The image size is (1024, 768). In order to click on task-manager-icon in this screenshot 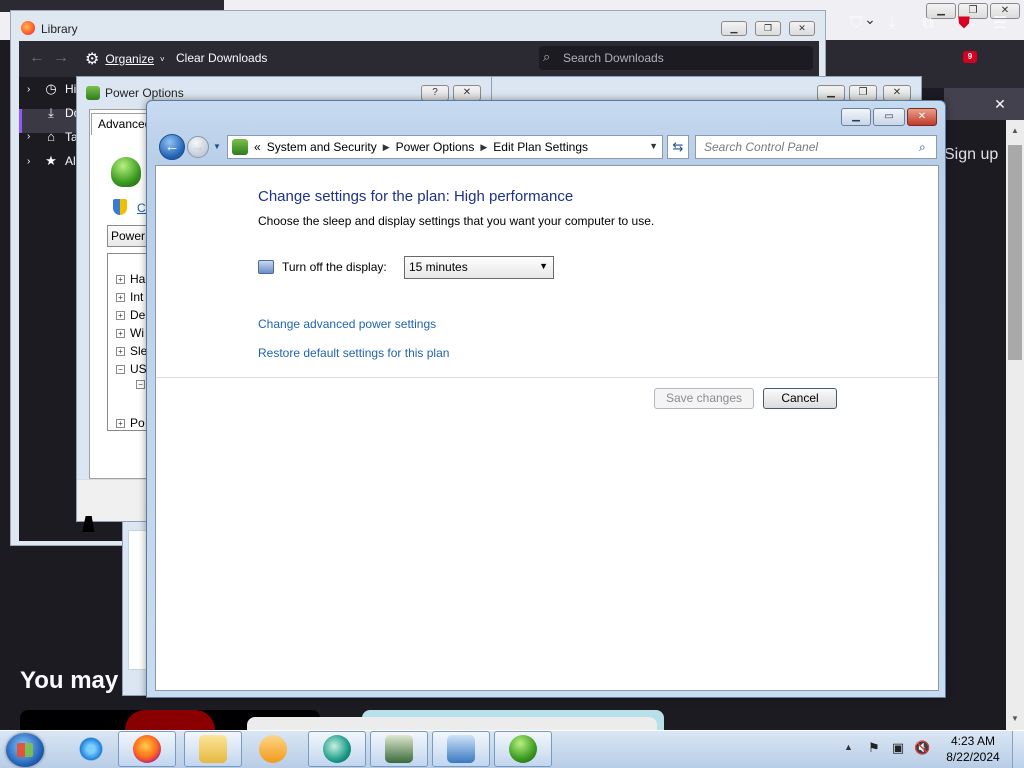, I will do `click(399, 749)`.